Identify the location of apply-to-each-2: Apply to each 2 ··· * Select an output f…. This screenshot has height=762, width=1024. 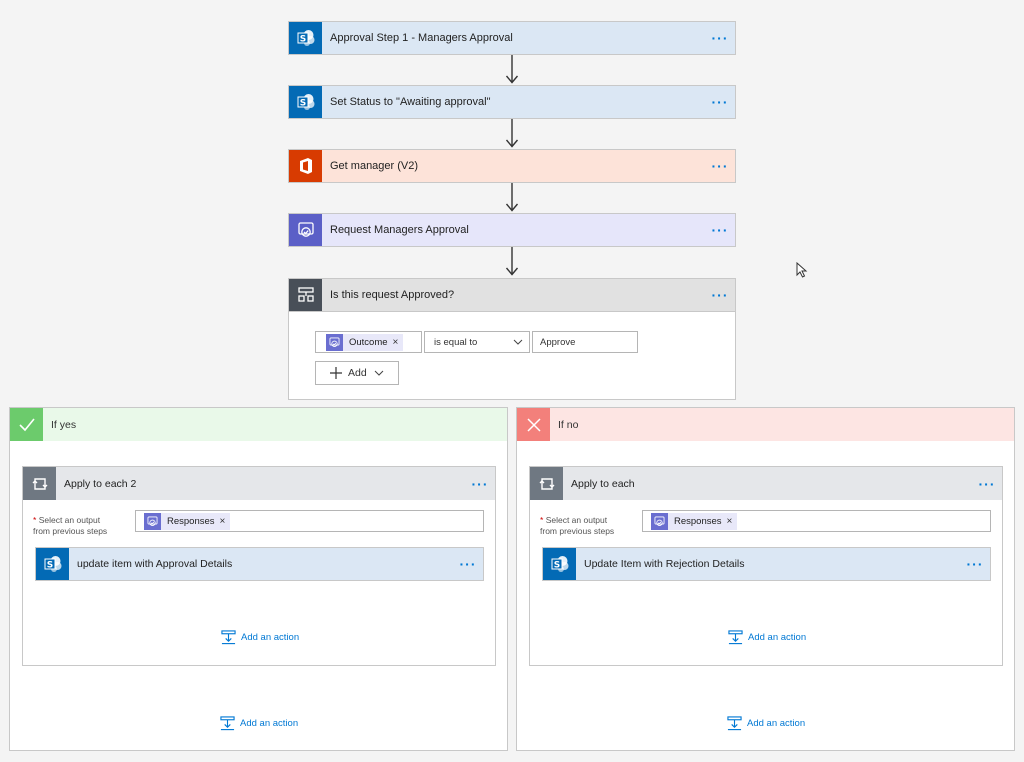
(259, 566).